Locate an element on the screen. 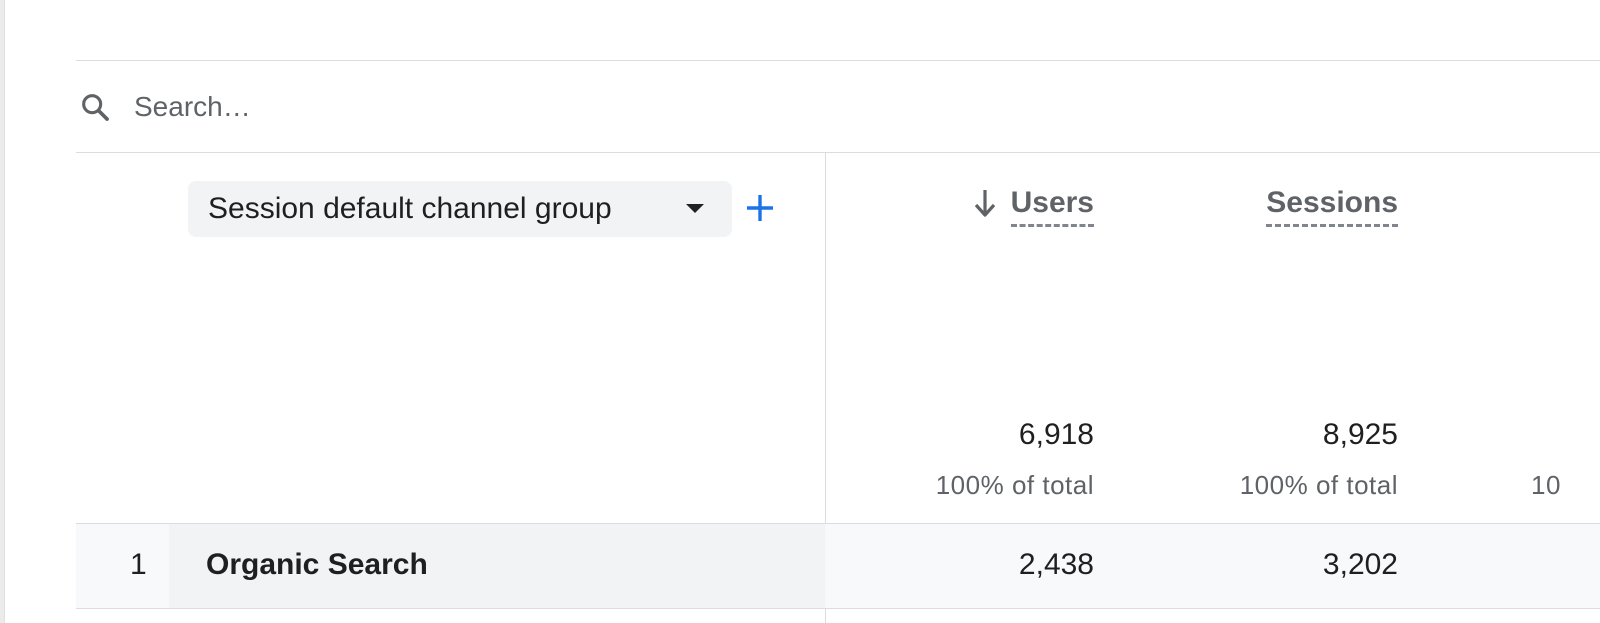 This screenshot has height=623, width=1600. sessions-total: 8,925 is located at coordinates (1360, 434).